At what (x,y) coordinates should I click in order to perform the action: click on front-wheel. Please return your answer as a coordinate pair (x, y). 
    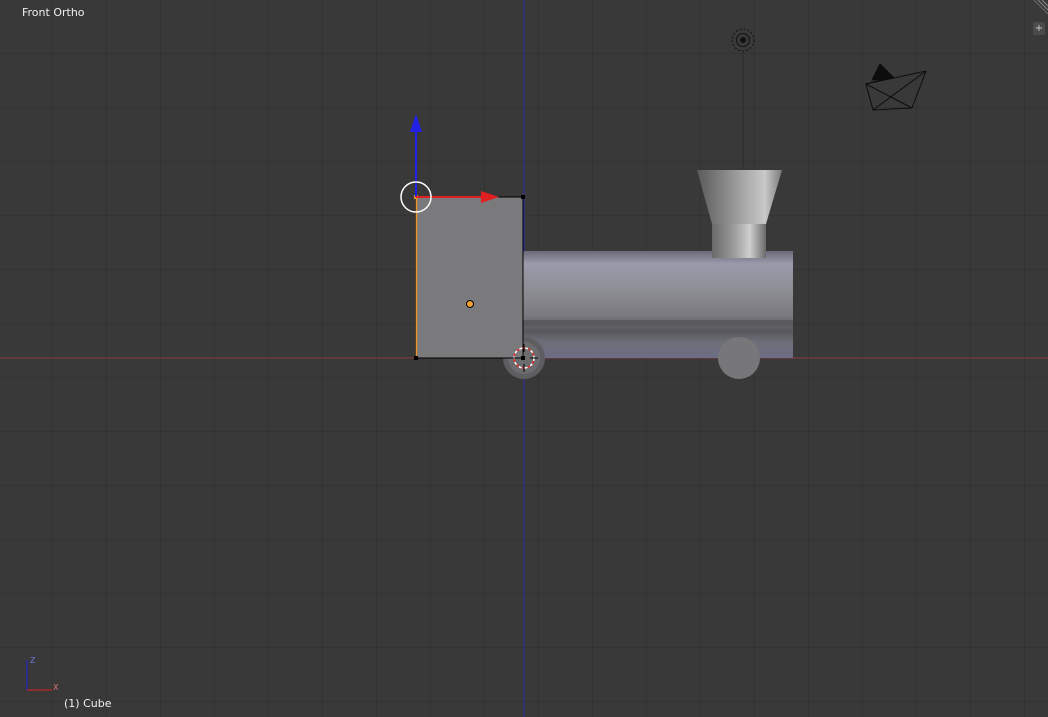
    Looking at the image, I should click on (739, 358).